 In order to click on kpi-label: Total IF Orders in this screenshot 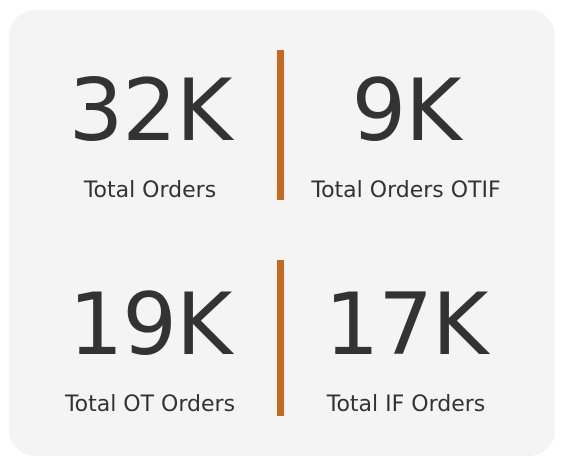, I will do `click(406, 404)`.